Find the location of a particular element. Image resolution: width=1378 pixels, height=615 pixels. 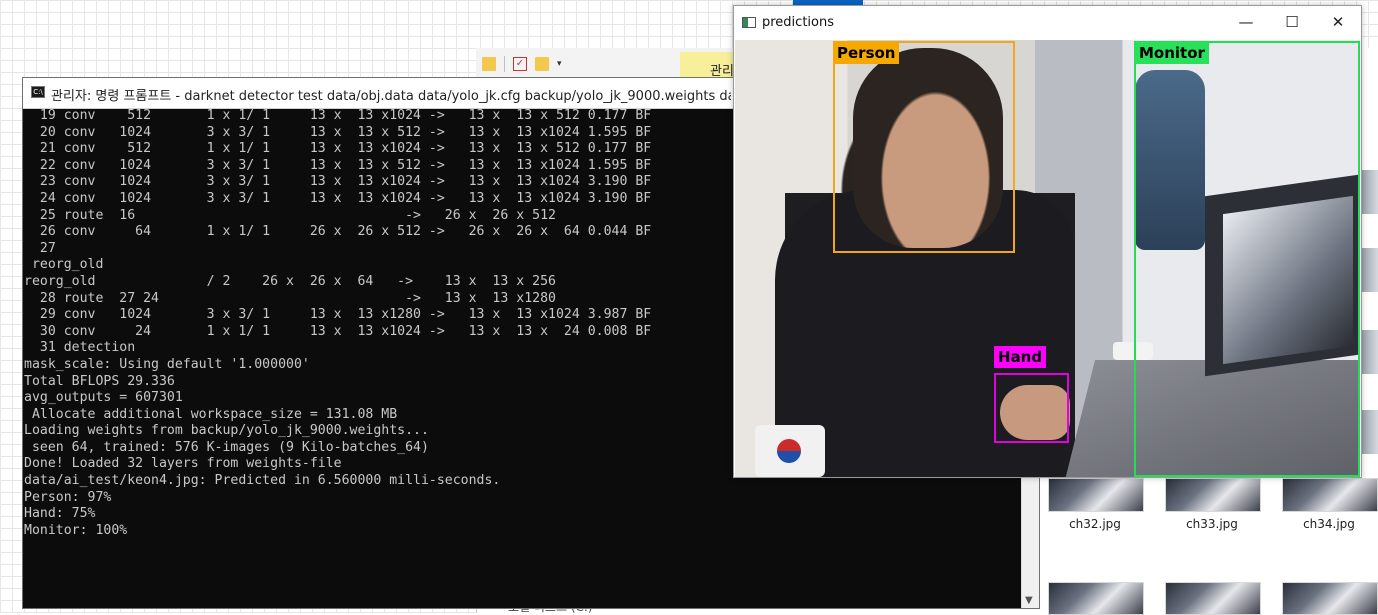

detection-box-person is located at coordinates (924, 147).